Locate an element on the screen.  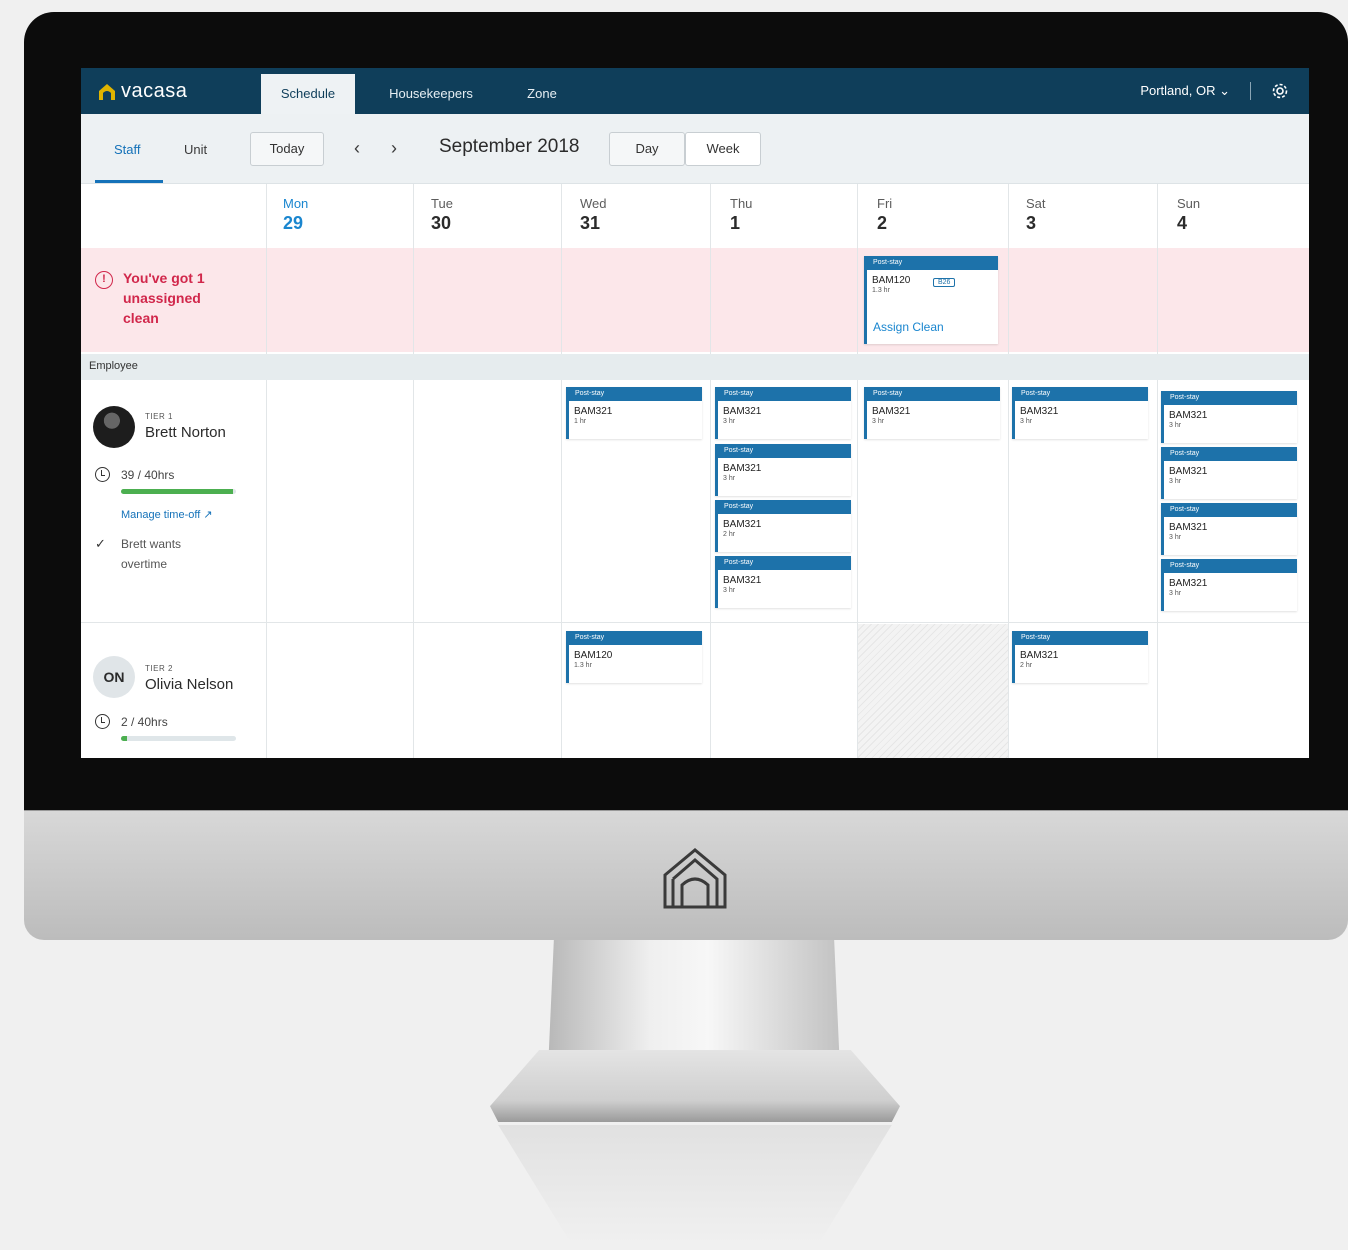
location-selector: Portland, OR ⌄ is located at coordinates (1185, 91).